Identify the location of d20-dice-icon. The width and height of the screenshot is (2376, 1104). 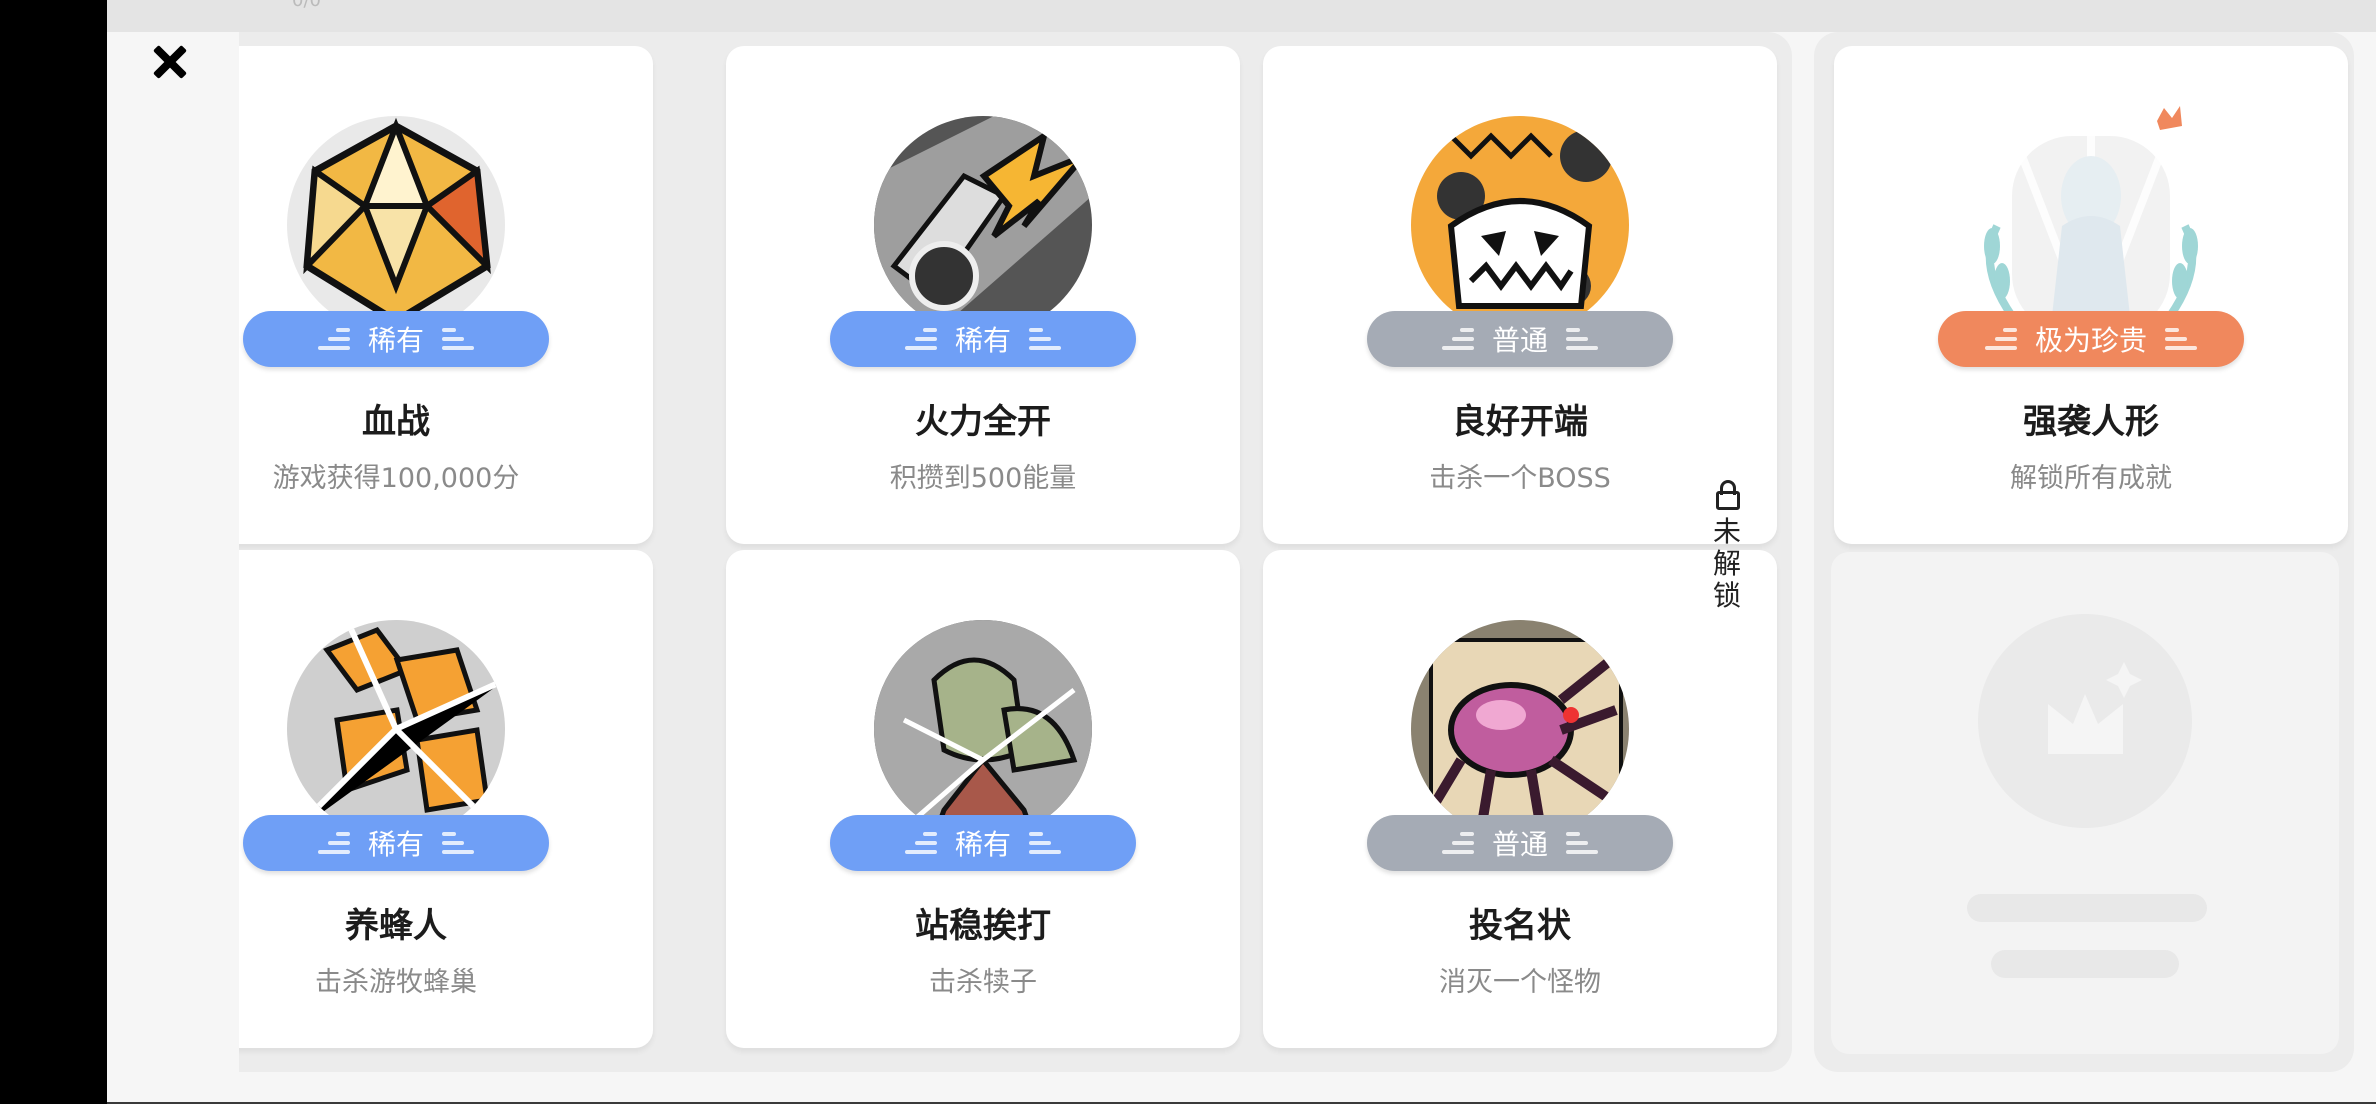
(396, 225).